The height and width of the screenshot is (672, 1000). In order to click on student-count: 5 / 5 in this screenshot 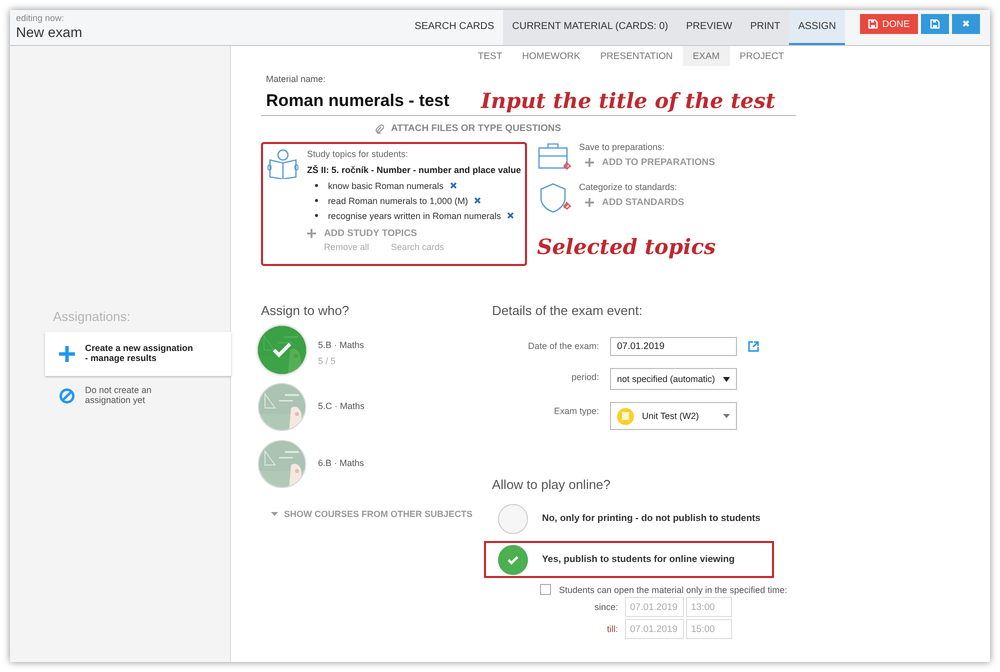, I will do `click(327, 361)`.